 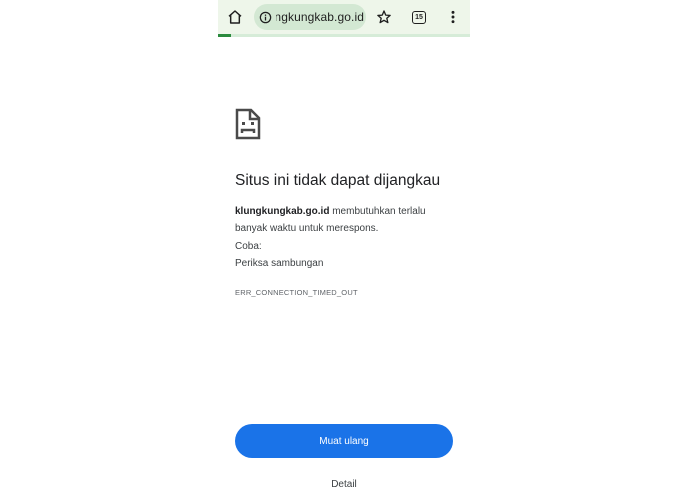 I want to click on tab-count-icon: 15, so click(x=419, y=17).